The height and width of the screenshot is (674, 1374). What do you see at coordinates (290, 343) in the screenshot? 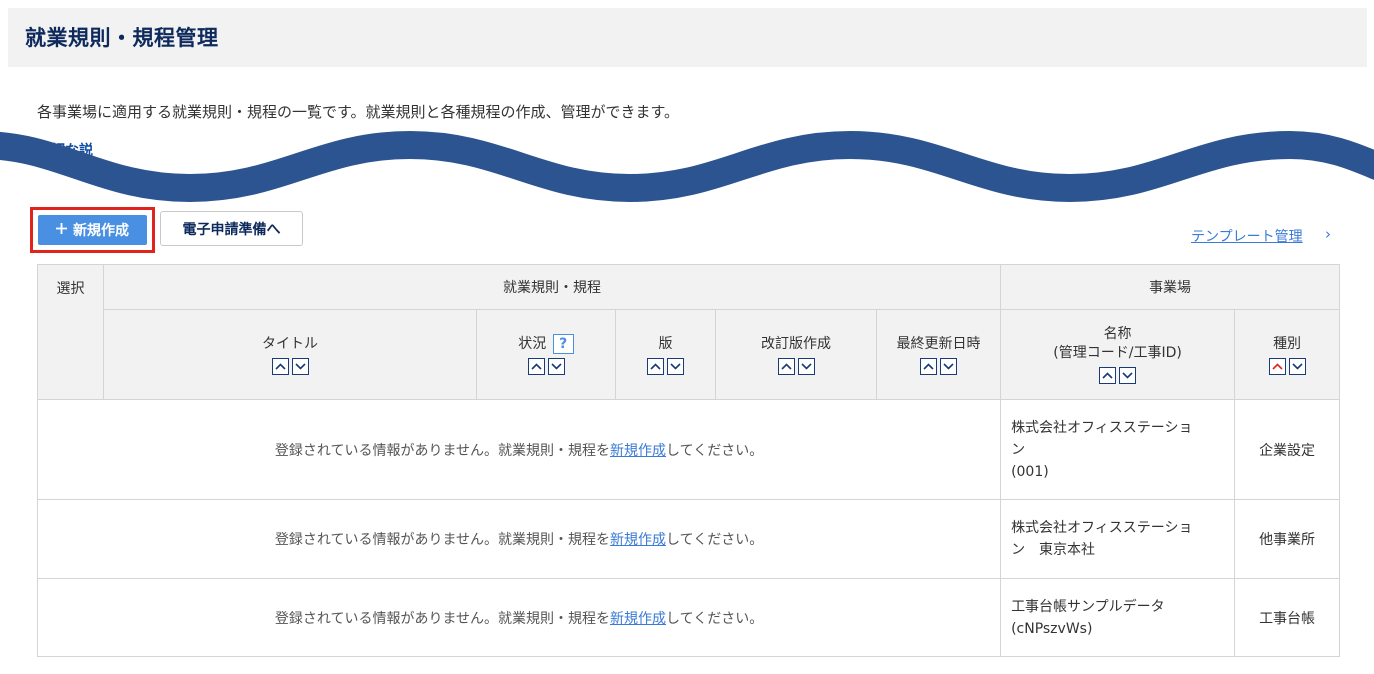
I see `col-title-label: タイトル` at bounding box center [290, 343].